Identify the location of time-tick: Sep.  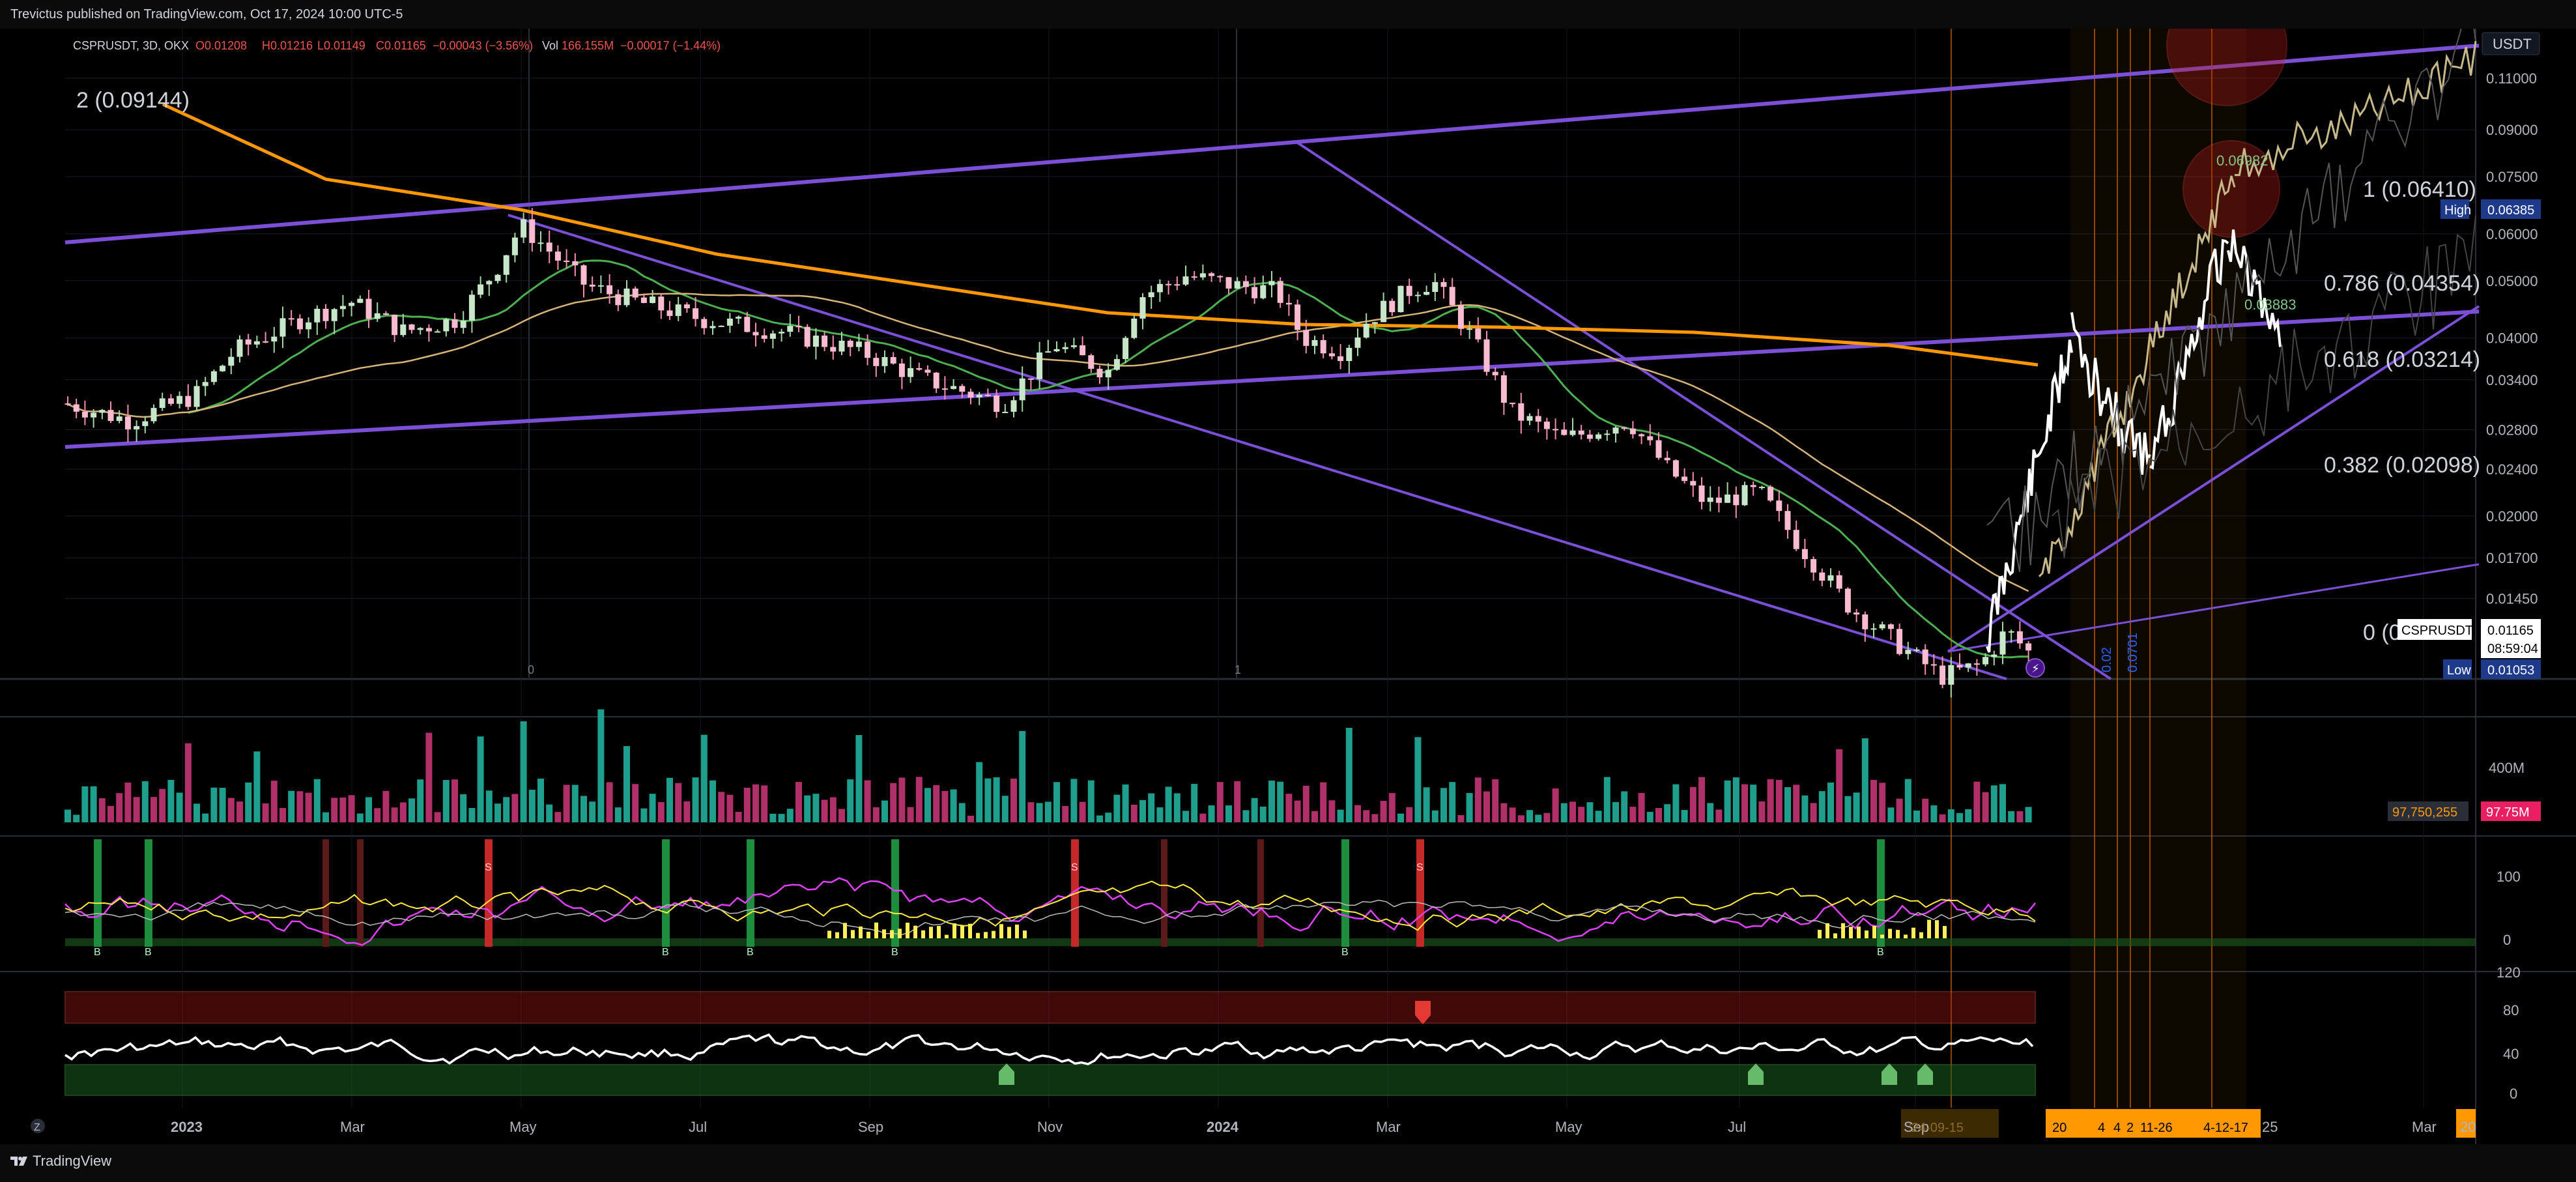
(870, 1127).